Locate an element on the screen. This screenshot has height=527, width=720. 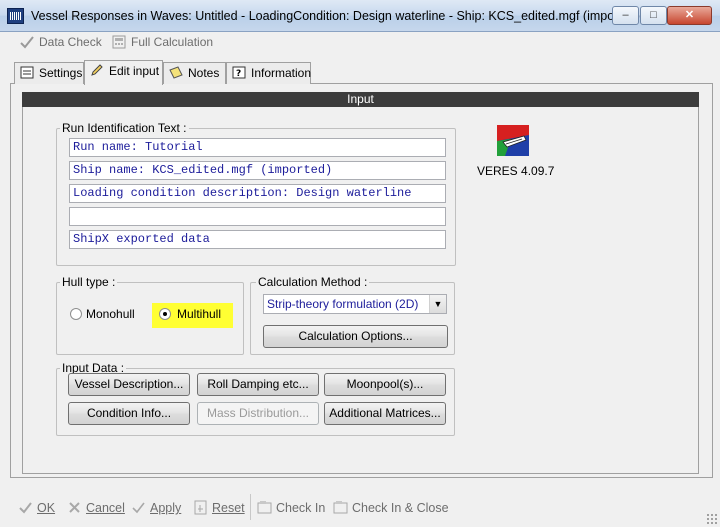
calculator-icon is located at coordinates (119, 42).